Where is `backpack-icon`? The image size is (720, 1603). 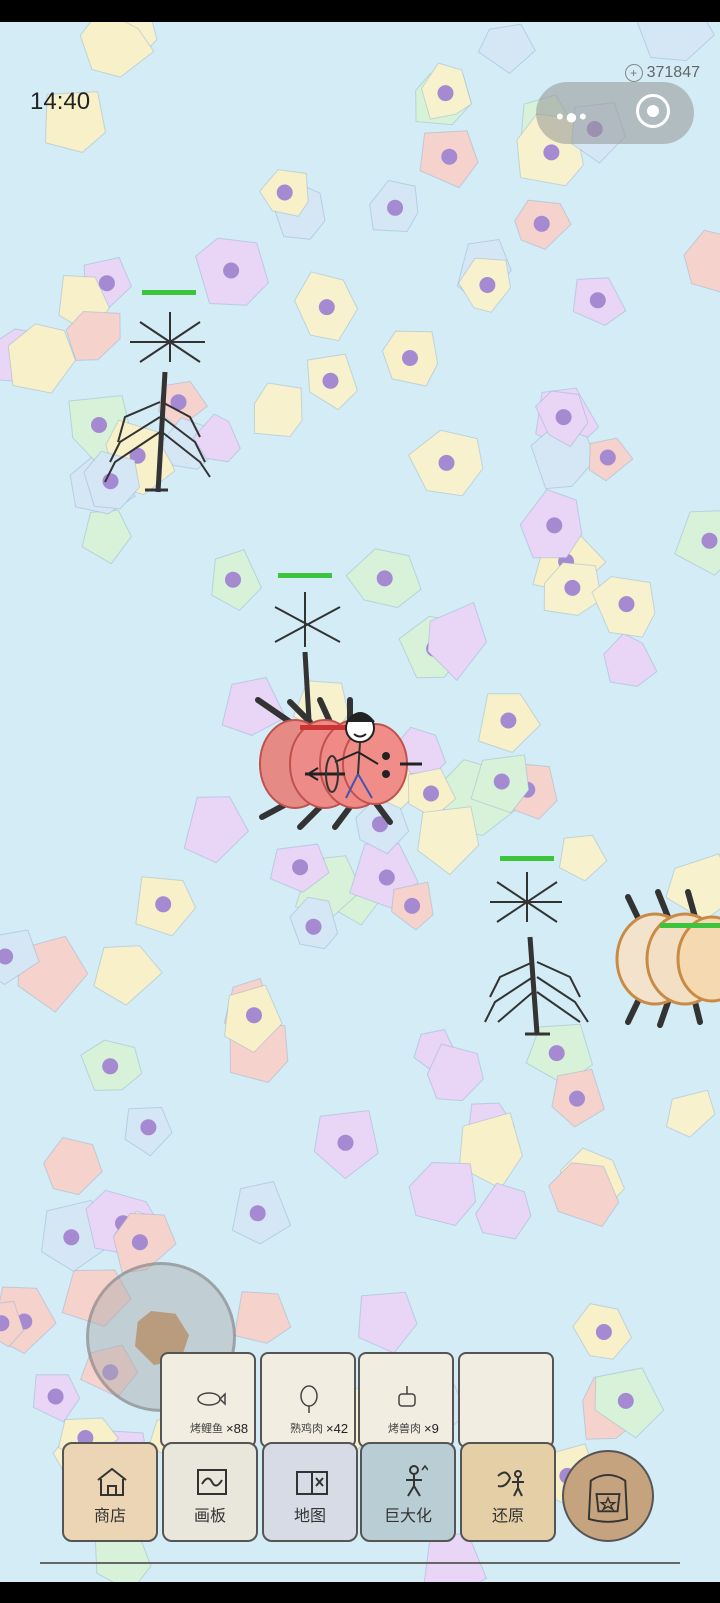 backpack-icon is located at coordinates (608, 1498).